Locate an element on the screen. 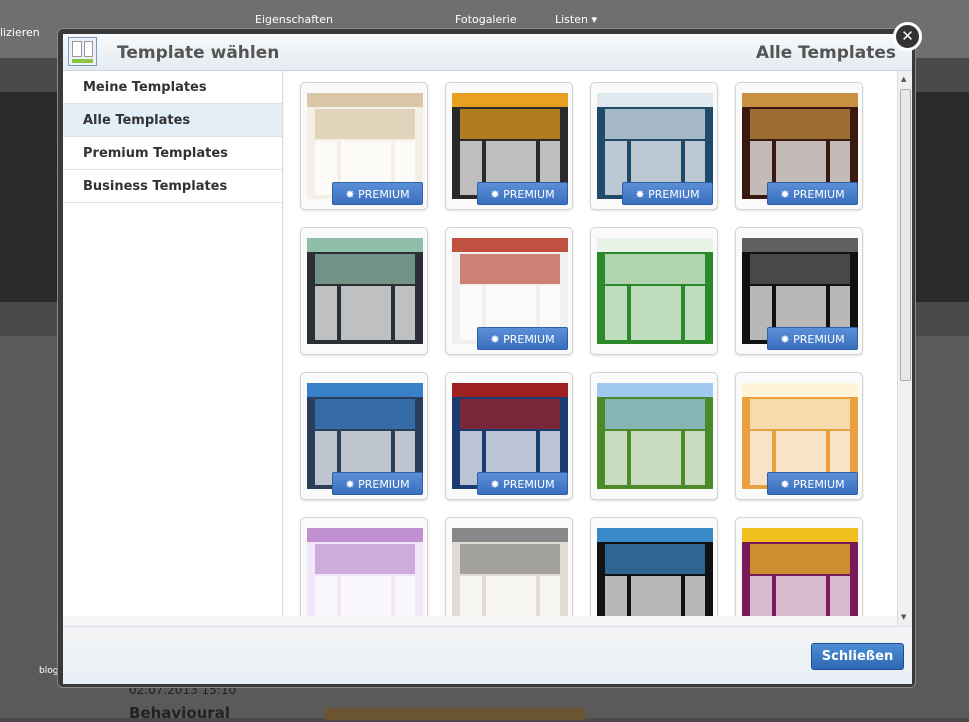  bg-toolbar-item: Fotogalerie is located at coordinates (486, 19).